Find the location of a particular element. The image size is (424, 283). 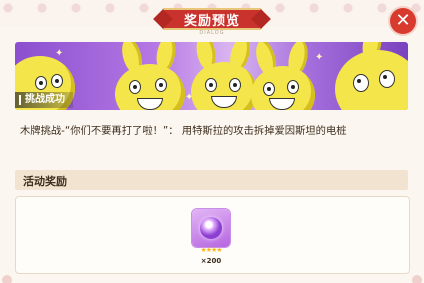

sparkle-icon: ✦ is located at coordinates (319, 57).